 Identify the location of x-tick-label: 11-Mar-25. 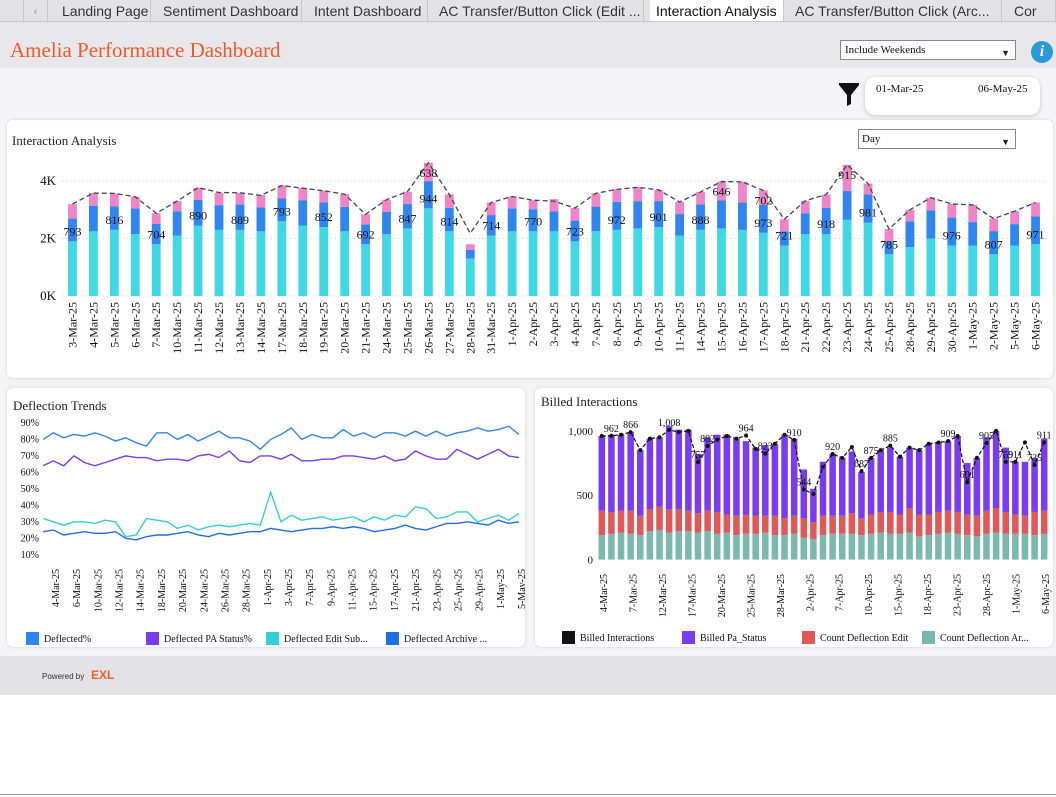
(198, 327).